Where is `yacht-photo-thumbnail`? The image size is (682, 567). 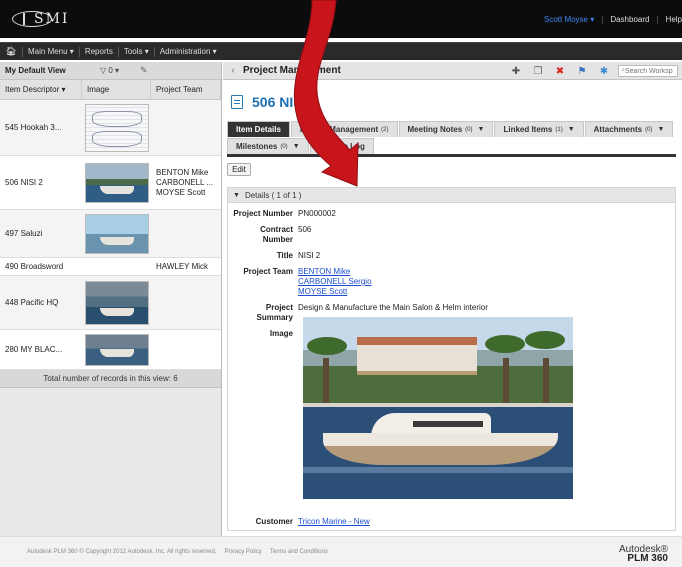 yacht-photo-thumbnail is located at coordinates (116, 302).